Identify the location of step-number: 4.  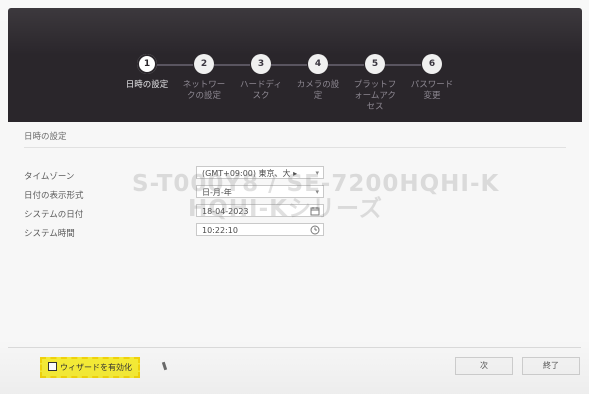
(318, 64).